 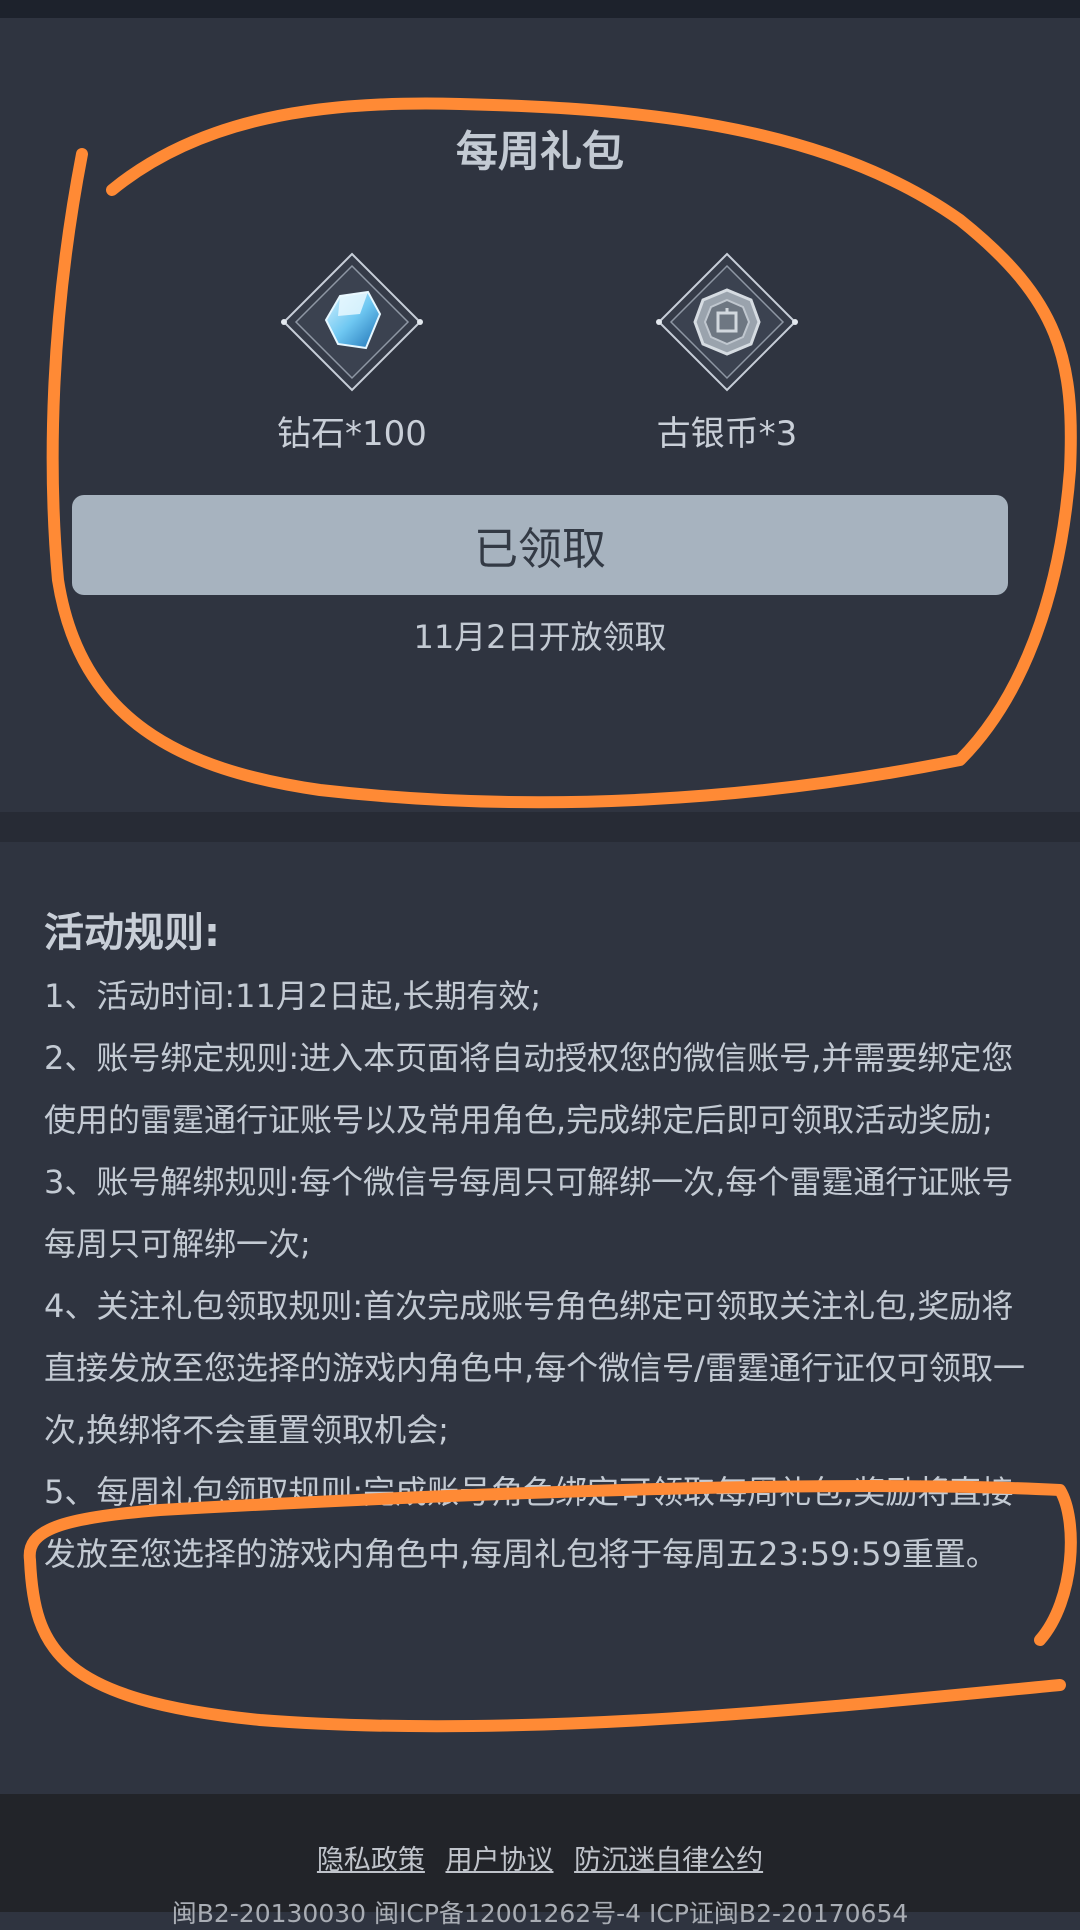 What do you see at coordinates (371, 1860) in the screenshot?
I see `privacy-policy-link: 隐私政策` at bounding box center [371, 1860].